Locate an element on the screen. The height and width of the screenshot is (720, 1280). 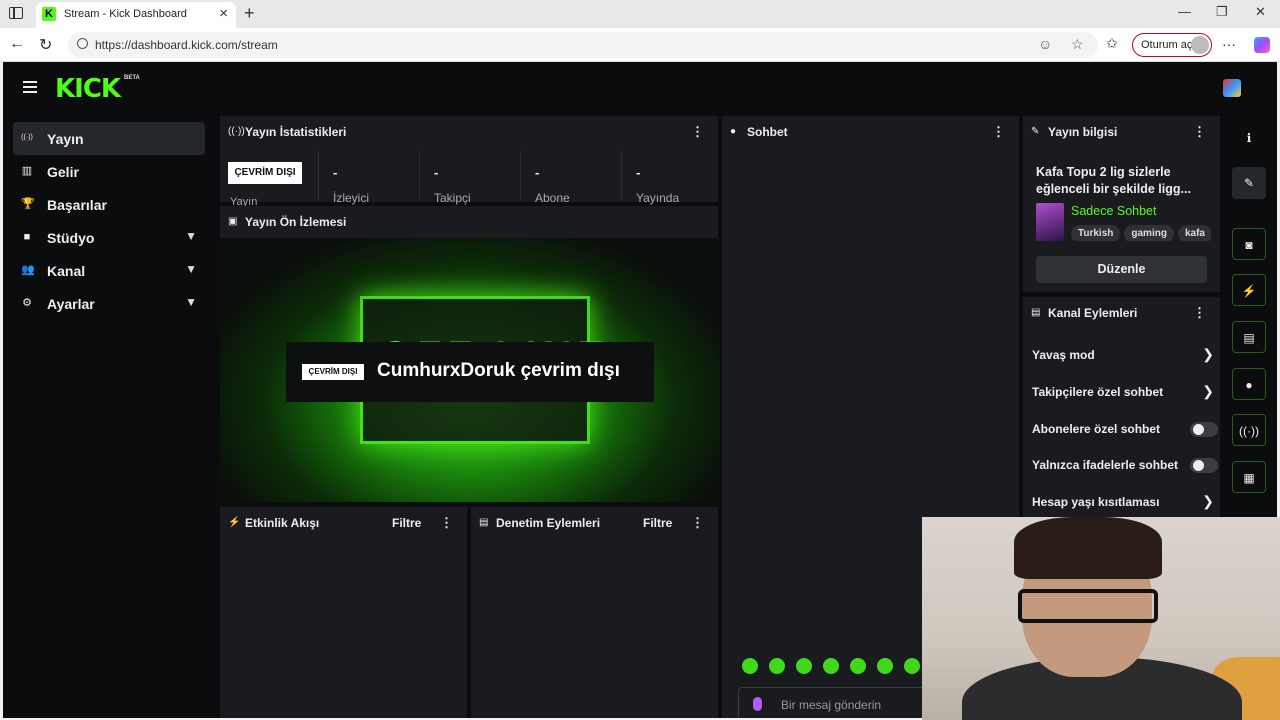
profile-avatar is located at coordinates (1200, 45).